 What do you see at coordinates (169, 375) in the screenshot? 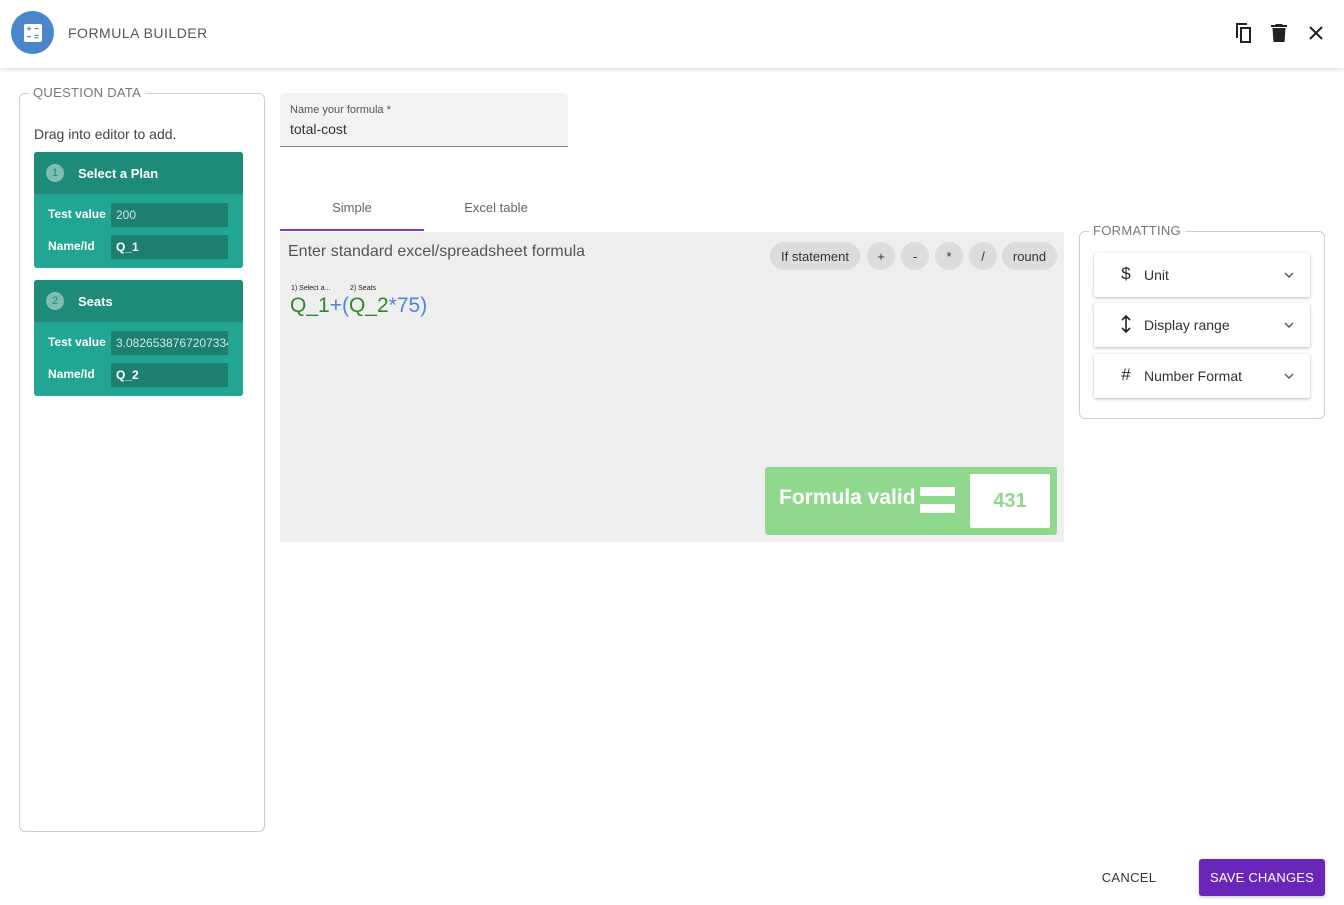
I see `name-id-input: Q_2` at bounding box center [169, 375].